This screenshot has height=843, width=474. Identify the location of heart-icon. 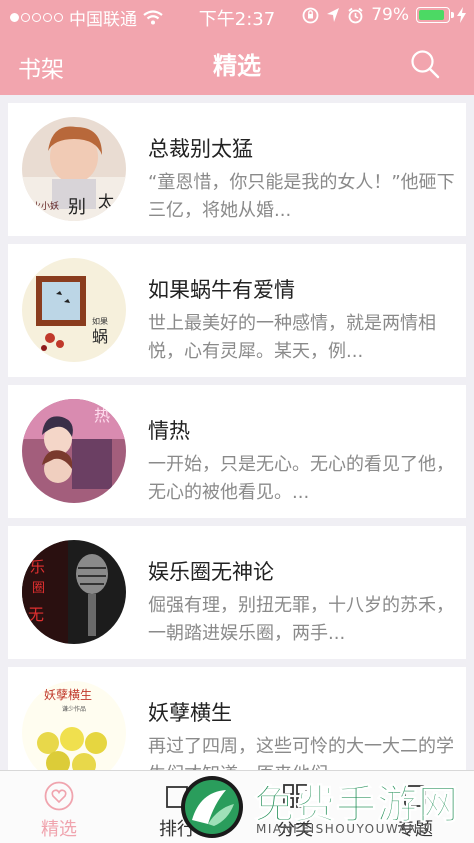
(59, 796).